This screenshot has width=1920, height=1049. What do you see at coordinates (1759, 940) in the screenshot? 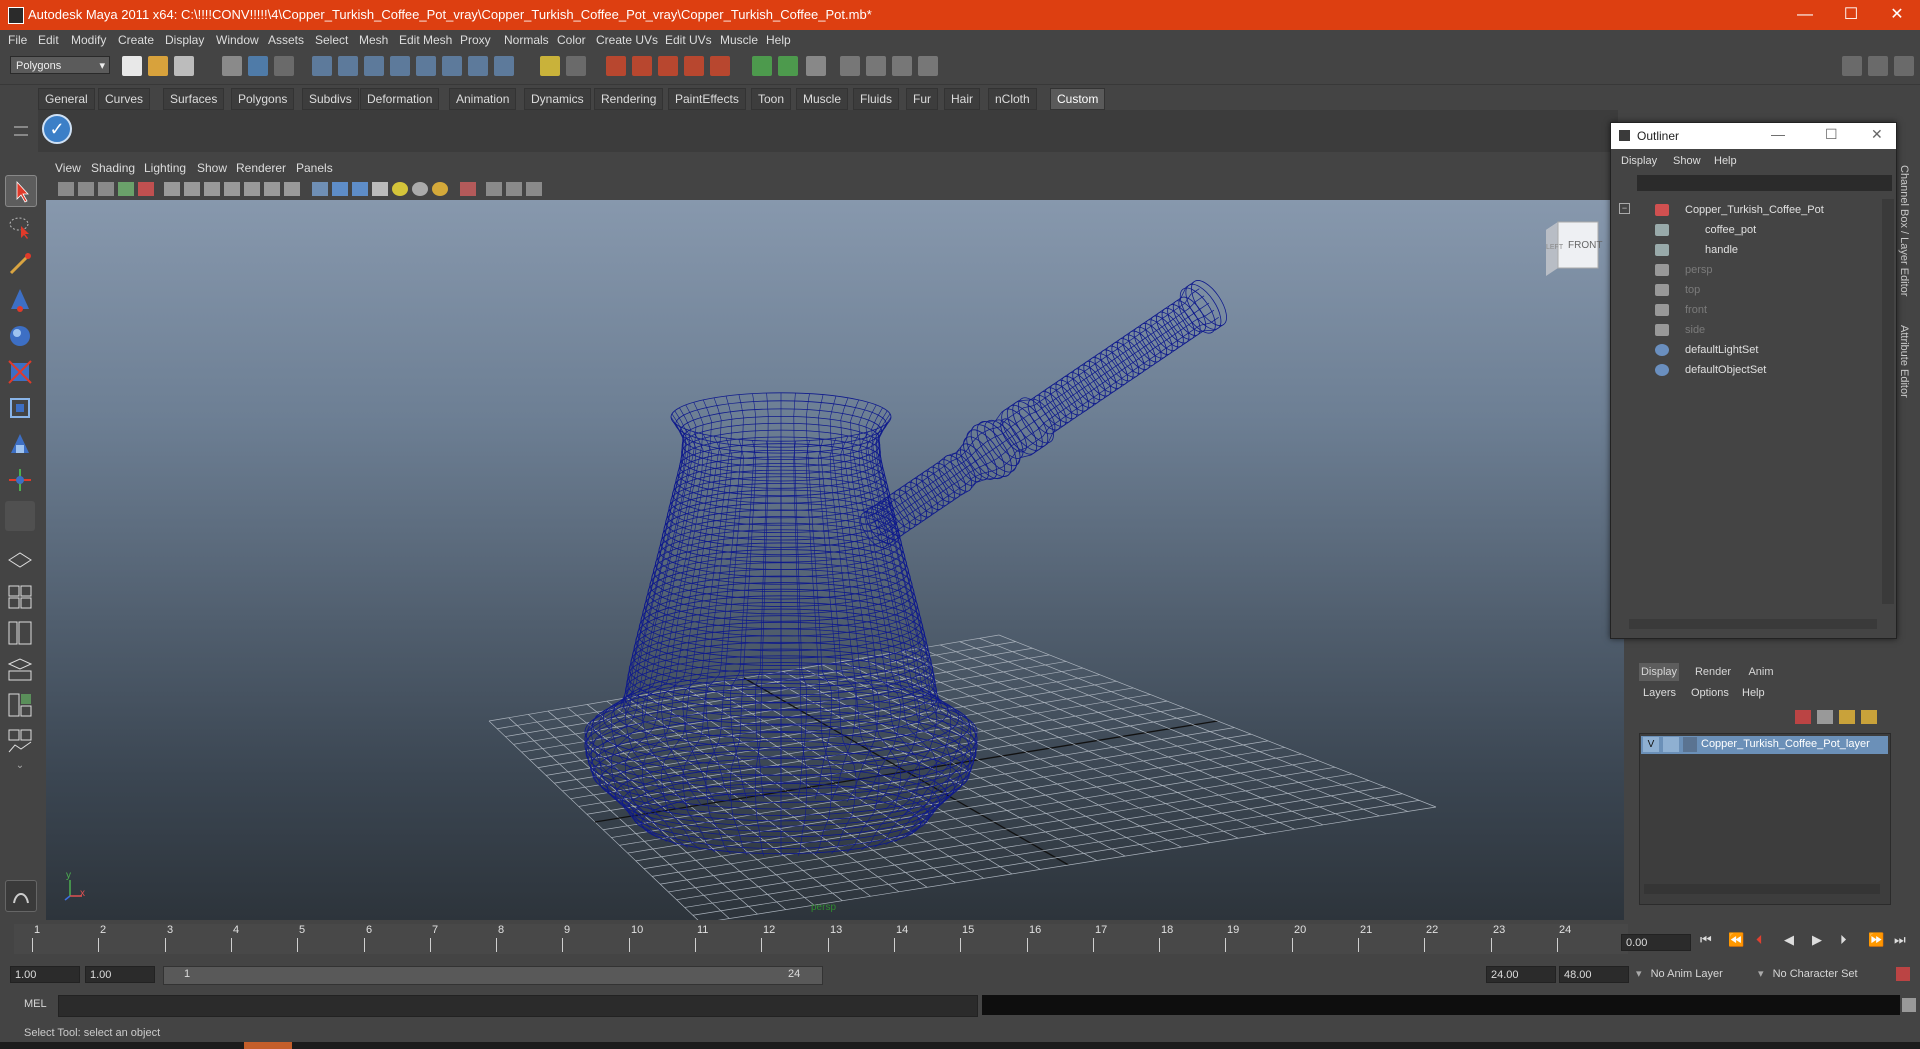
I see `step-back-frame-icon: ⏴` at bounding box center [1759, 940].